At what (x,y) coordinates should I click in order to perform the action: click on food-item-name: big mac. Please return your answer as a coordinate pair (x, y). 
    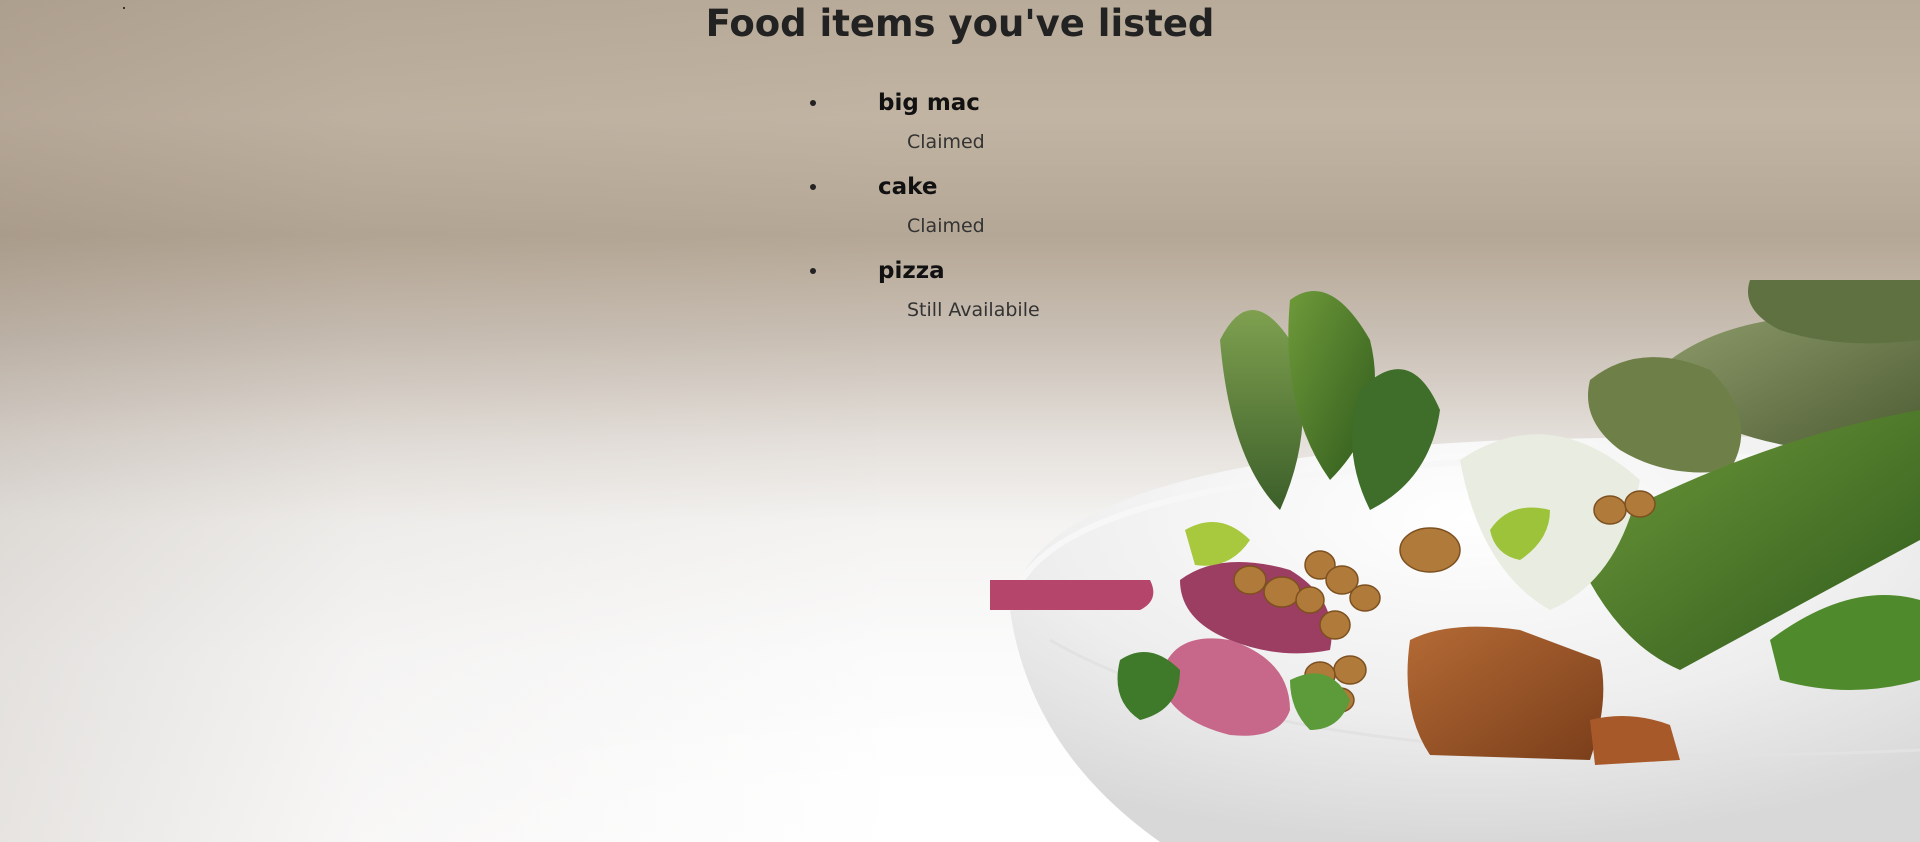
    Looking at the image, I should click on (929, 103).